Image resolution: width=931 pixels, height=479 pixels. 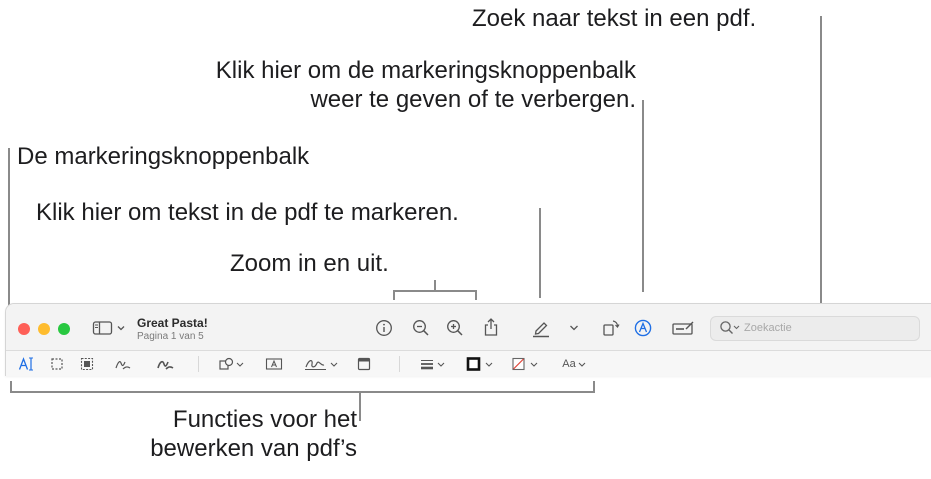 I want to click on shape-style-button, so click(x=433, y=364).